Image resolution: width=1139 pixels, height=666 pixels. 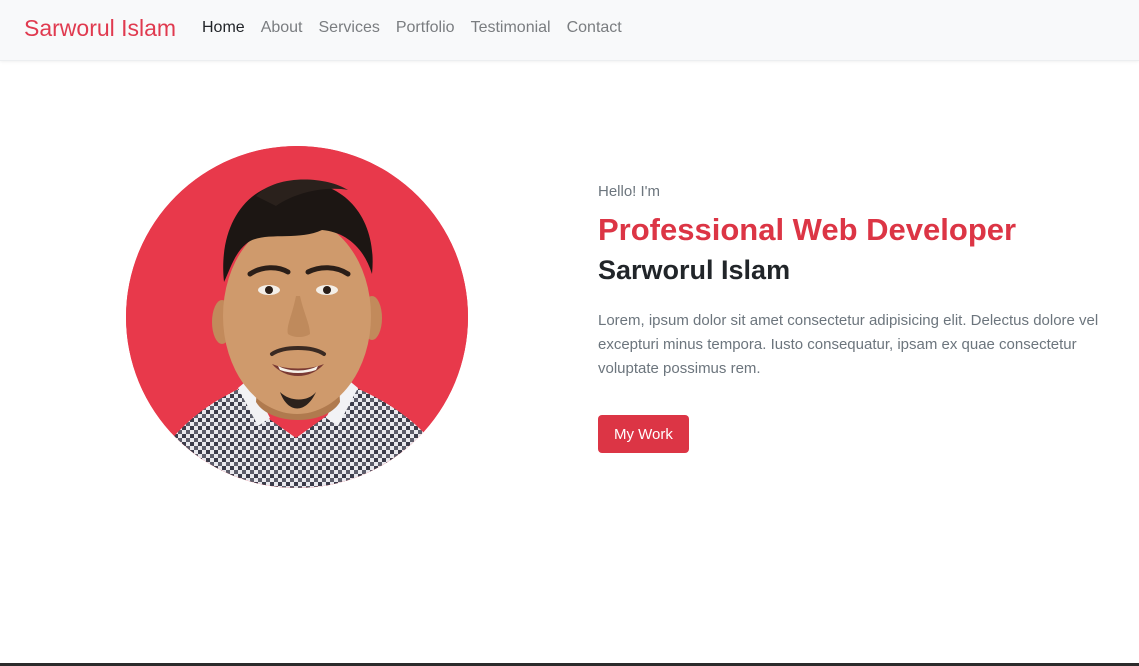 What do you see at coordinates (100, 28) in the screenshot?
I see `brand-logo: Sarworul Islam` at bounding box center [100, 28].